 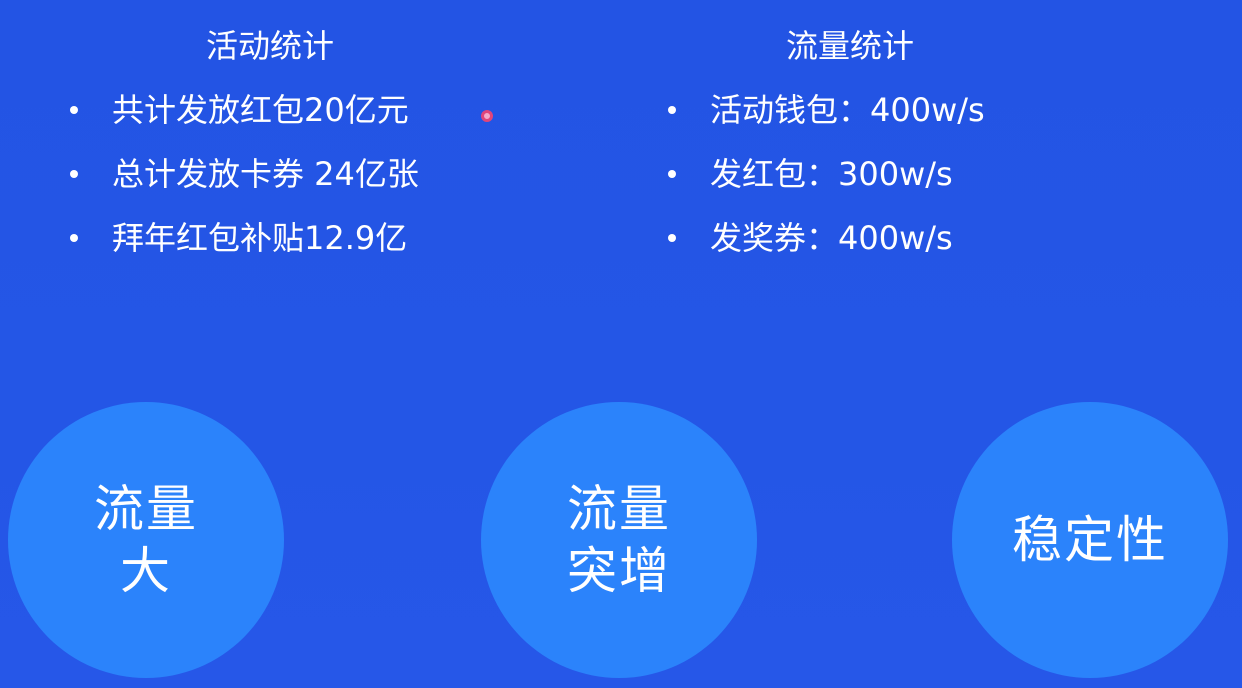 I want to click on circle-label-line1: 稳定性, so click(x=1090, y=540).